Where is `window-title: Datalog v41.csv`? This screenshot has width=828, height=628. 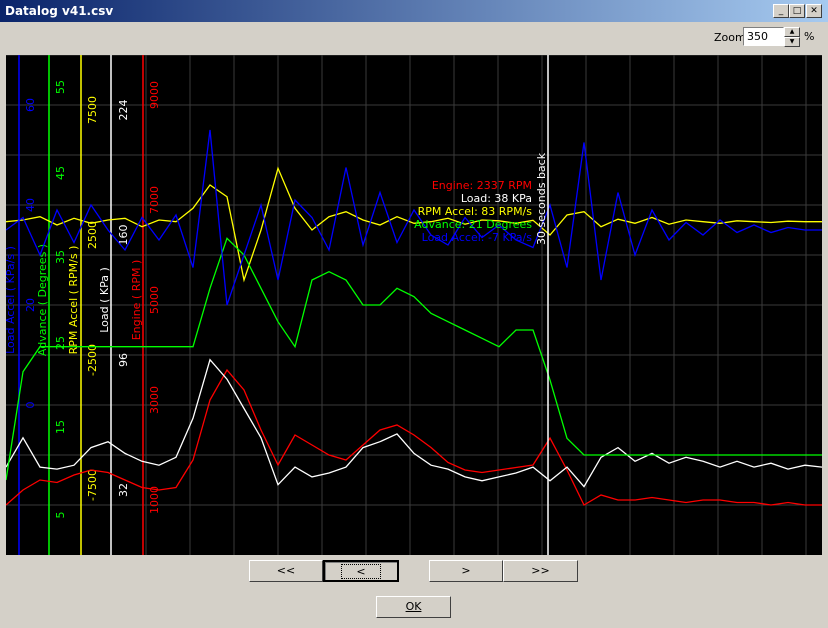 window-title: Datalog v41.csv is located at coordinates (59, 11).